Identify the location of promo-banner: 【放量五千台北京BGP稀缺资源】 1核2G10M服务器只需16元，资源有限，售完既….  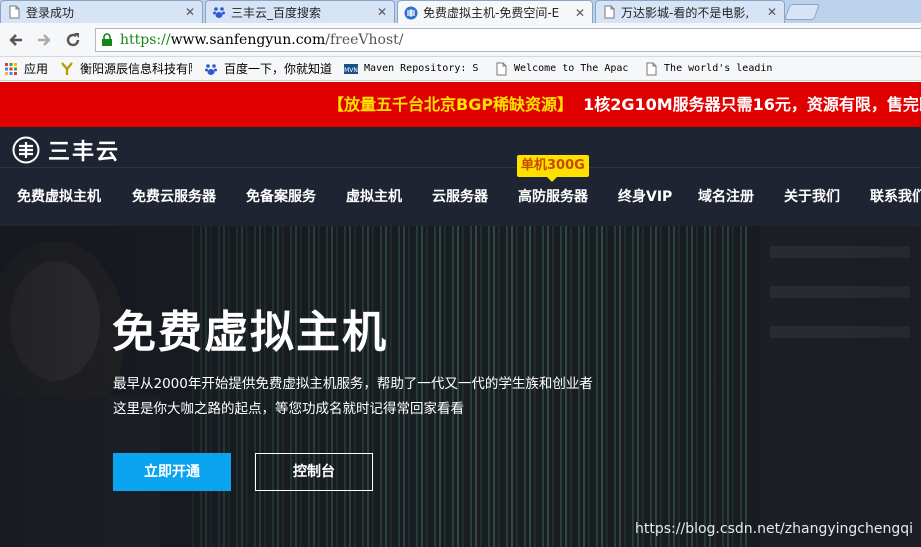
(460, 104).